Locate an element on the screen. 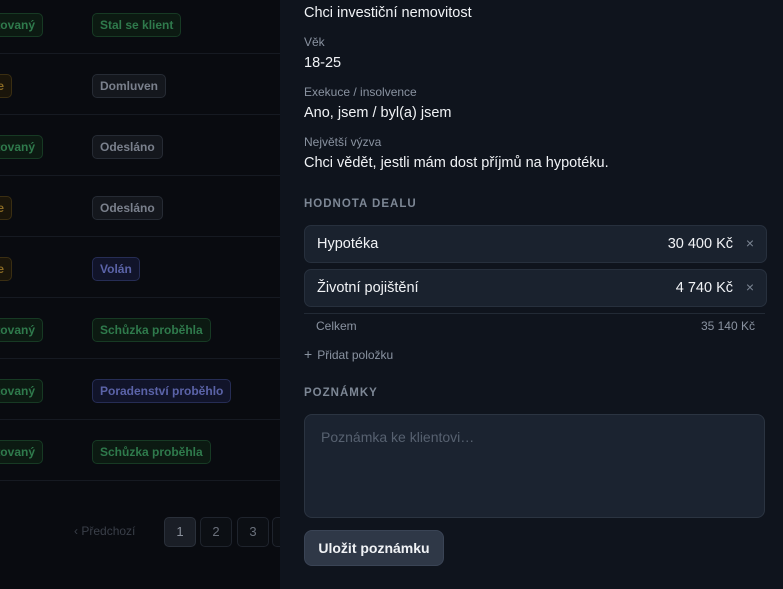  stage-badge: Volán is located at coordinates (116, 269).